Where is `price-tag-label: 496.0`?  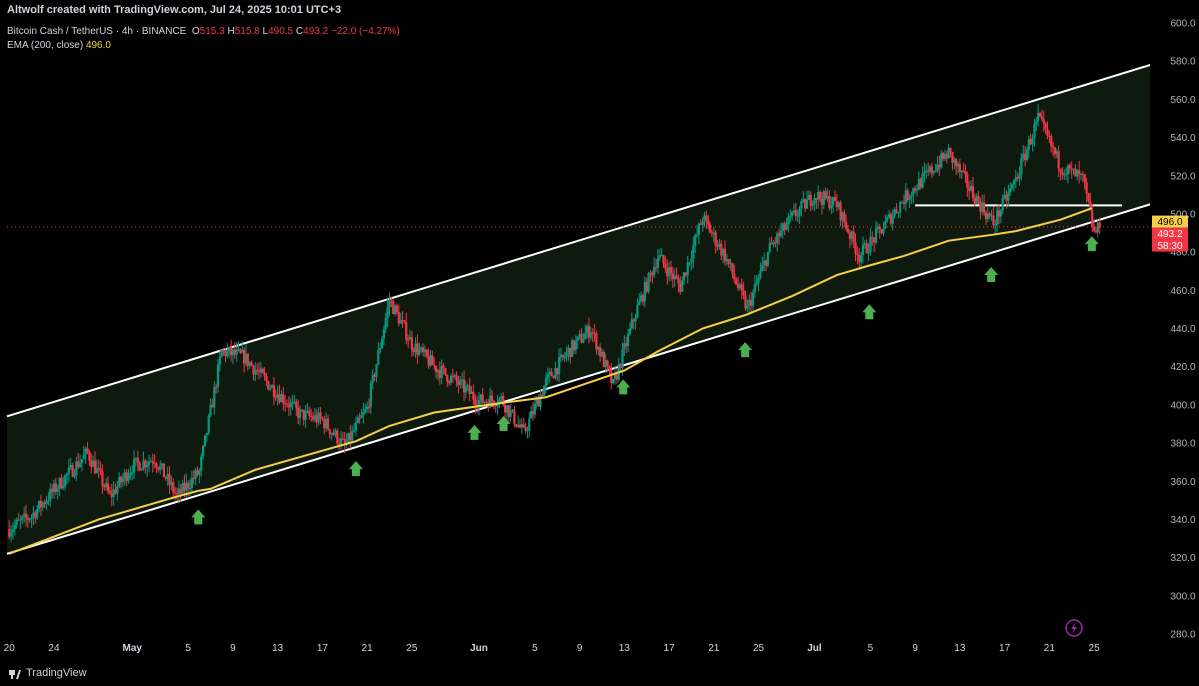
price-tag-label: 496.0 is located at coordinates (1169, 222).